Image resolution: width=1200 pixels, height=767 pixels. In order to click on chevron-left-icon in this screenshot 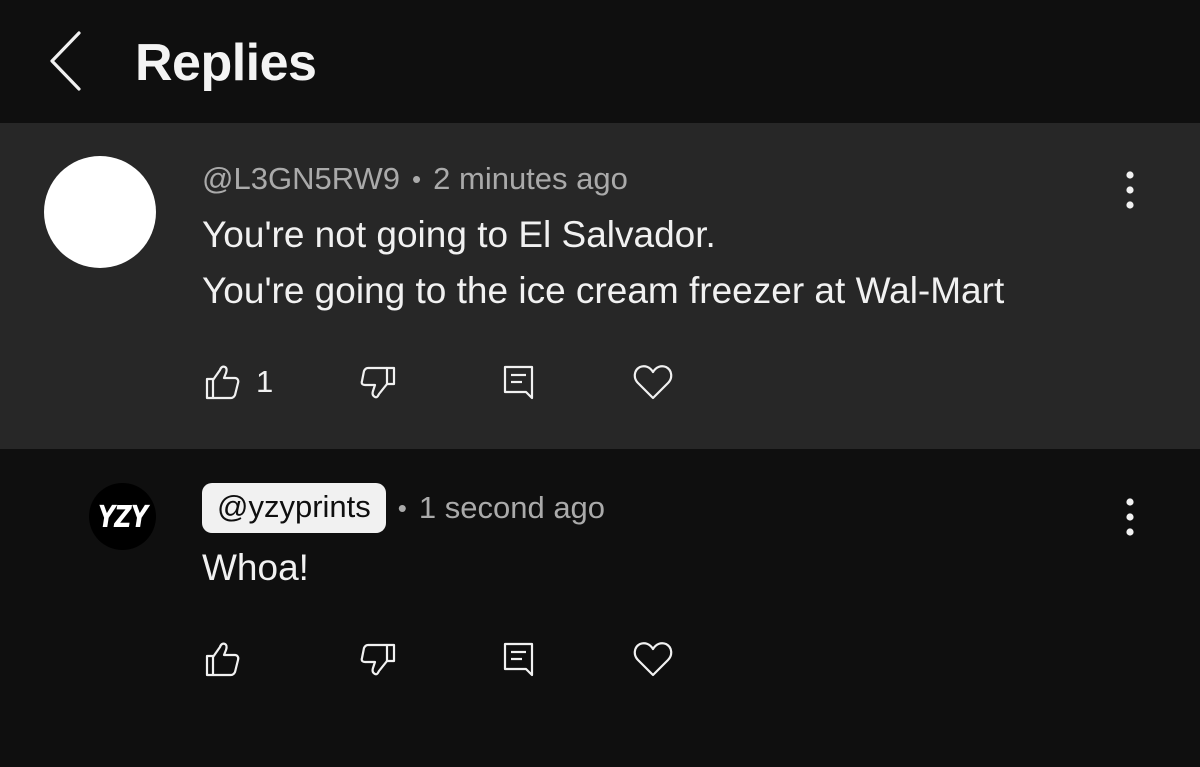, I will do `click(65, 61)`.